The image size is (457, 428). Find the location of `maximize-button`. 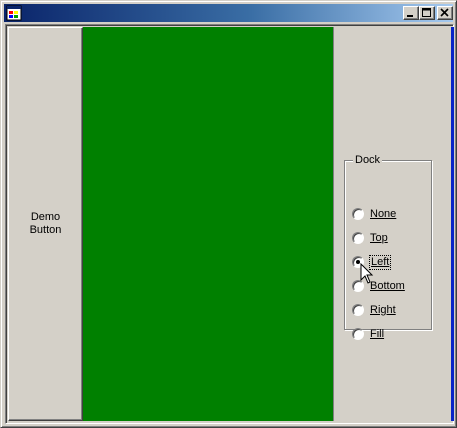

maximize-button is located at coordinates (427, 13).